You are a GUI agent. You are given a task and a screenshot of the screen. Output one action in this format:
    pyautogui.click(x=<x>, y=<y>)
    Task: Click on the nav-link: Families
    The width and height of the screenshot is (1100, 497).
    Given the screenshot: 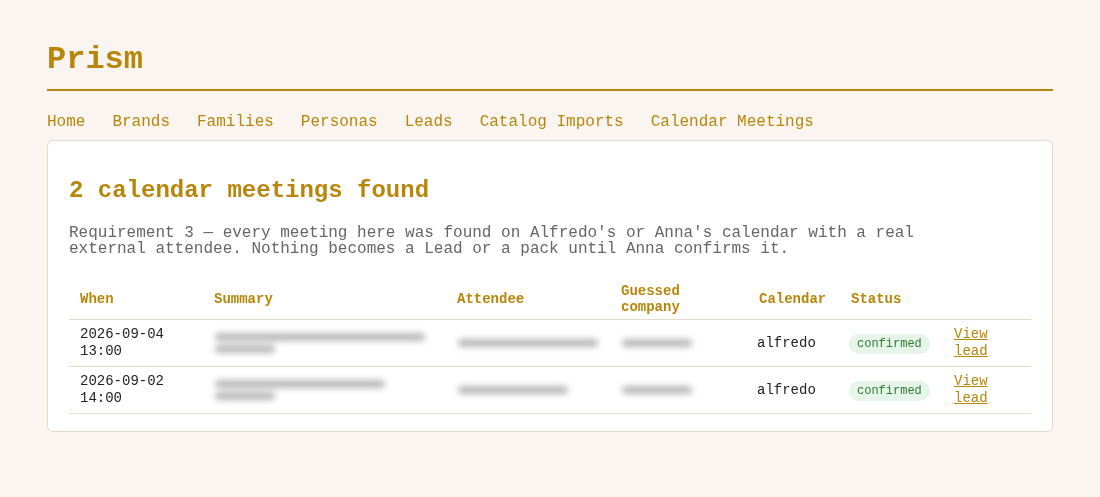 What is the action you would take?
    pyautogui.click(x=235, y=122)
    